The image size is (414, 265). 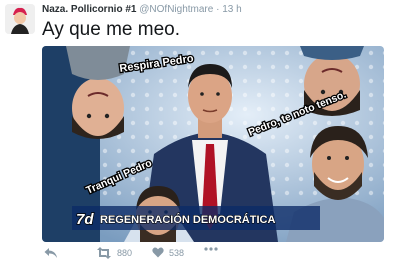 What do you see at coordinates (187, 219) in the screenshot?
I see `banner-text: REGENERACIÓN DEMOCRÁTICA` at bounding box center [187, 219].